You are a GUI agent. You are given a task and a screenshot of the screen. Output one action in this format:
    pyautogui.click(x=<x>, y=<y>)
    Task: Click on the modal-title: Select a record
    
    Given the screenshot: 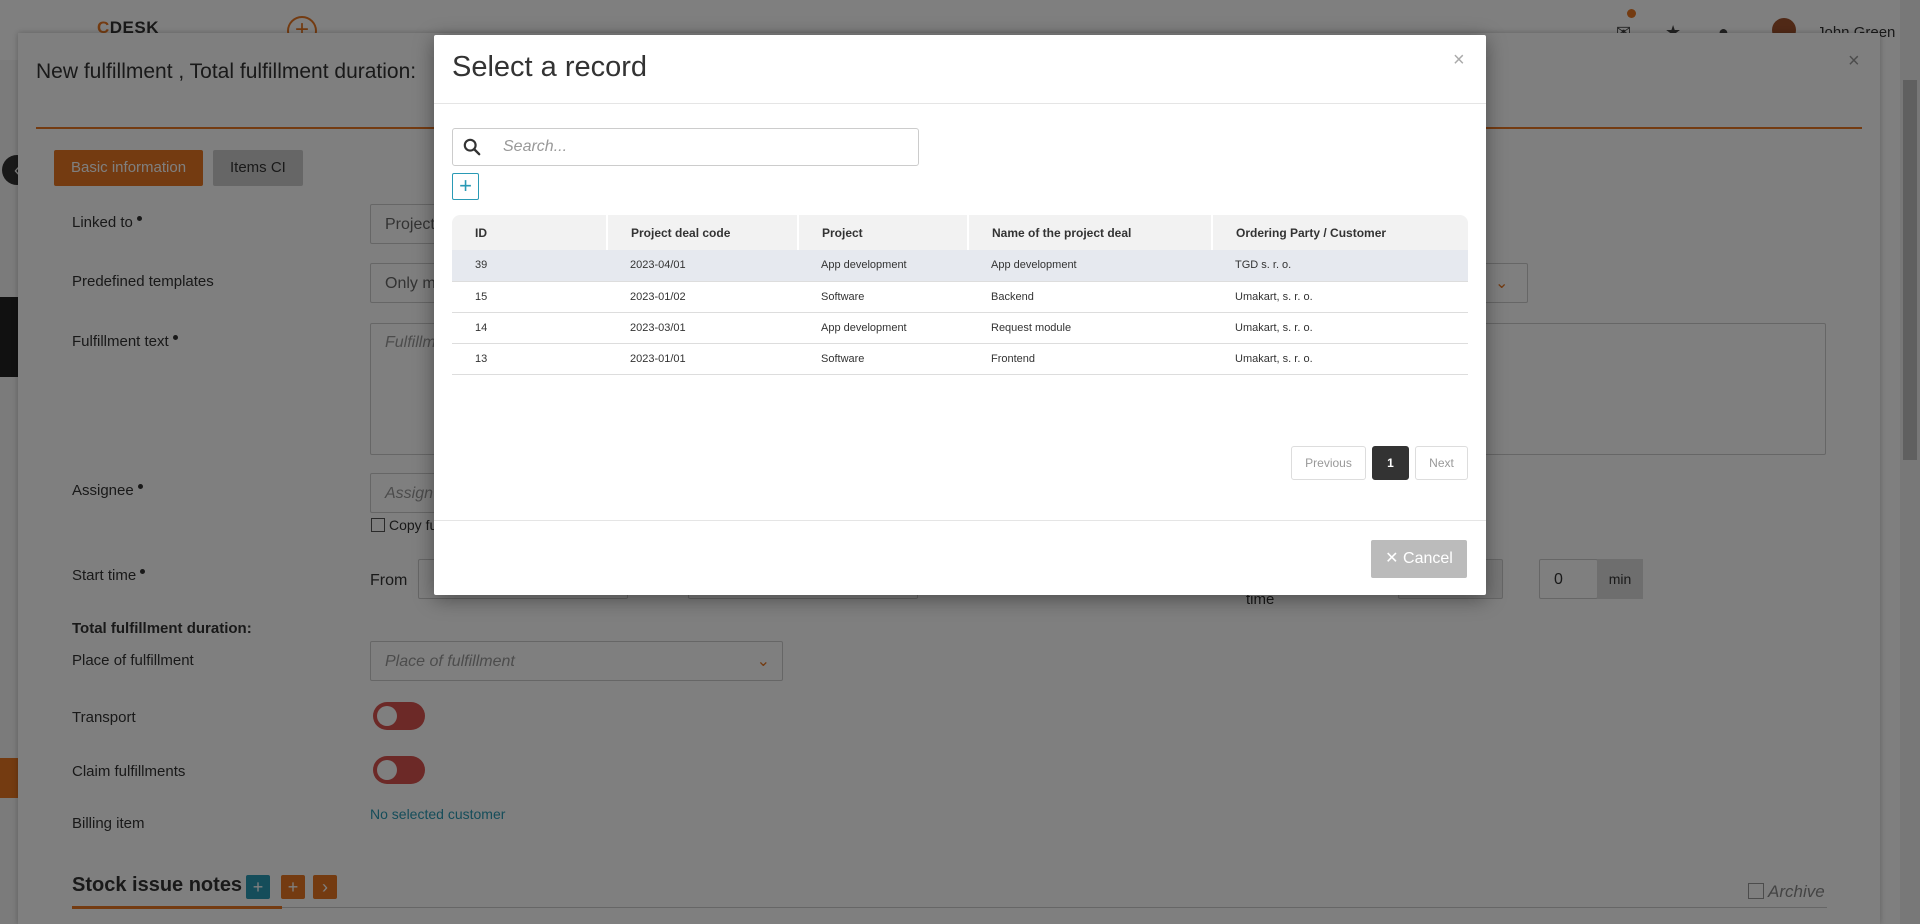 What is the action you would take?
    pyautogui.click(x=550, y=67)
    